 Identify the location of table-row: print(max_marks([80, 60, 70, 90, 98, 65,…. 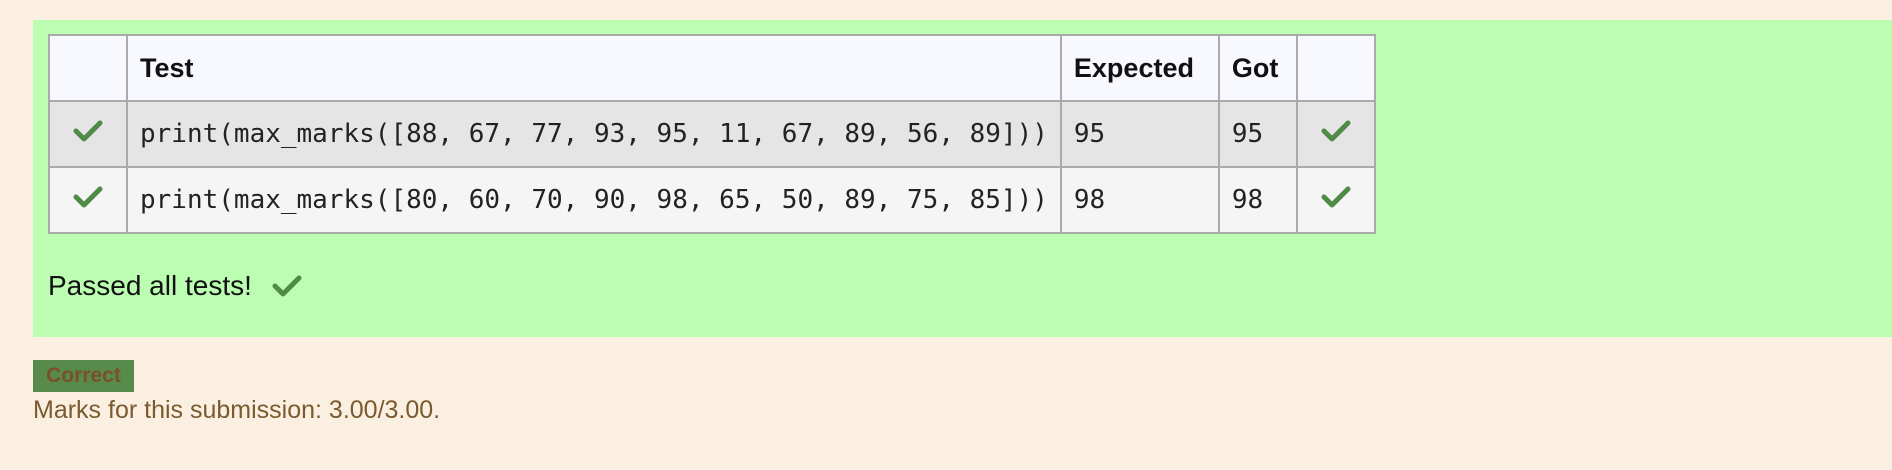
(712, 200).